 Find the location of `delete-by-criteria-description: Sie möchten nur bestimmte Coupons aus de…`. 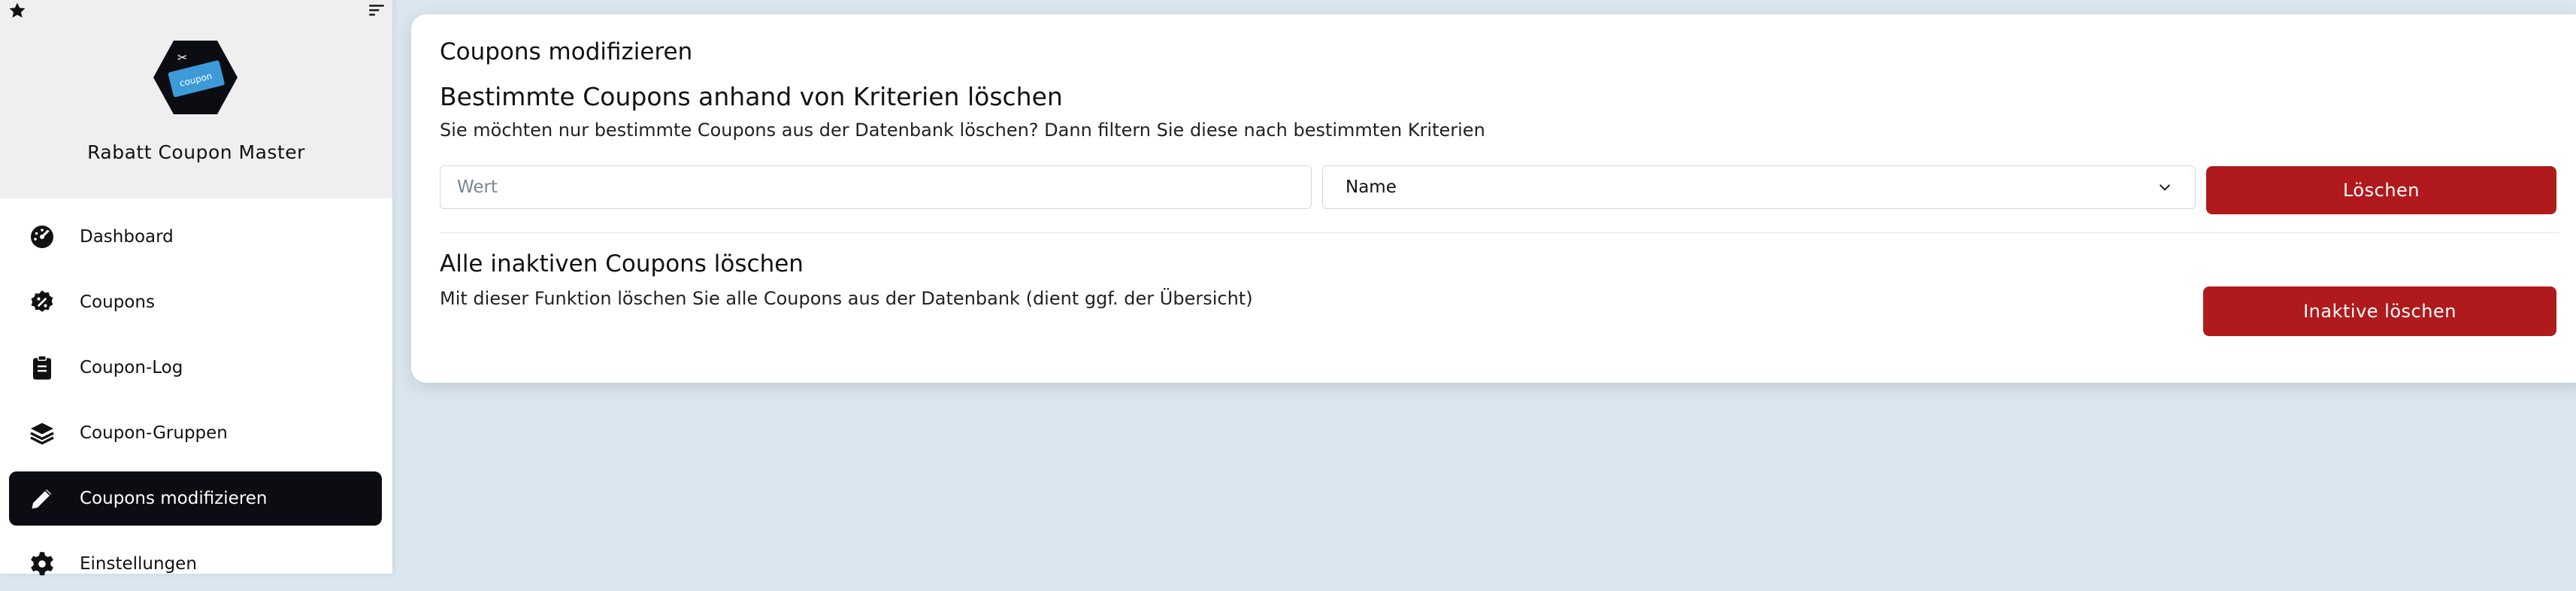

delete-by-criteria-description: Sie möchten nur bestimmte Coupons aus de… is located at coordinates (962, 130).